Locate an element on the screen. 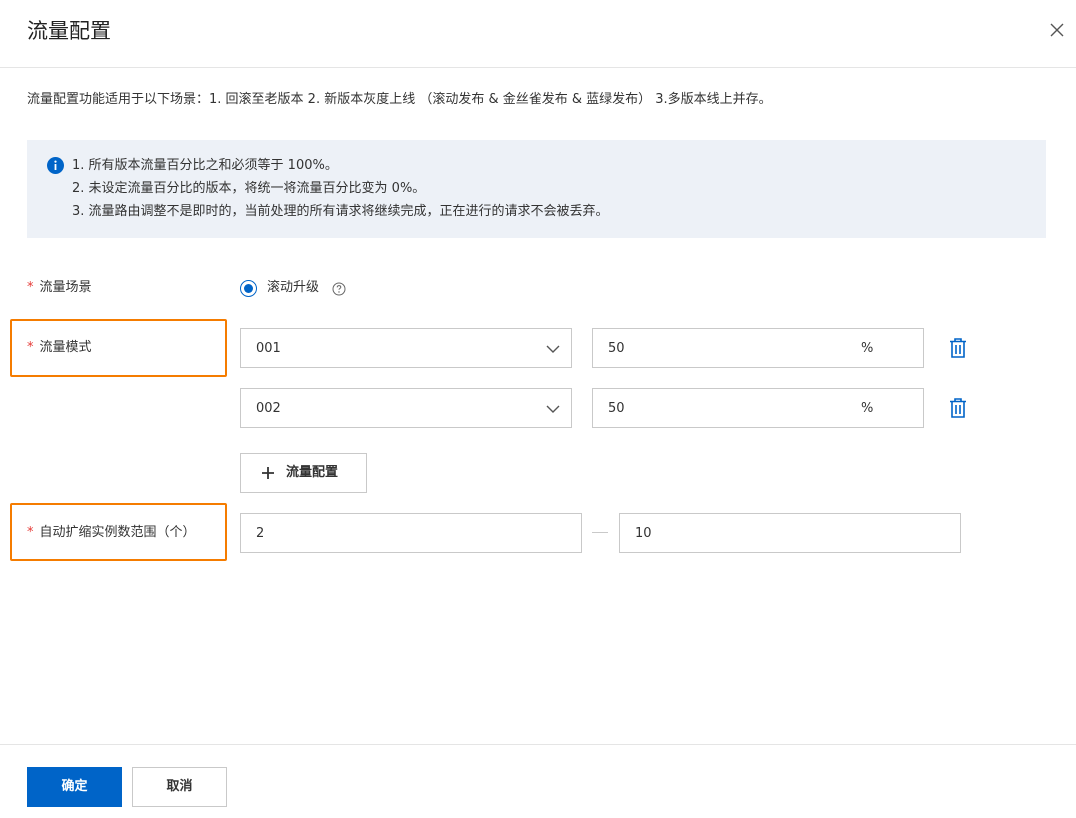 This screenshot has height=818, width=1076. plus-icon is located at coordinates (268, 473).